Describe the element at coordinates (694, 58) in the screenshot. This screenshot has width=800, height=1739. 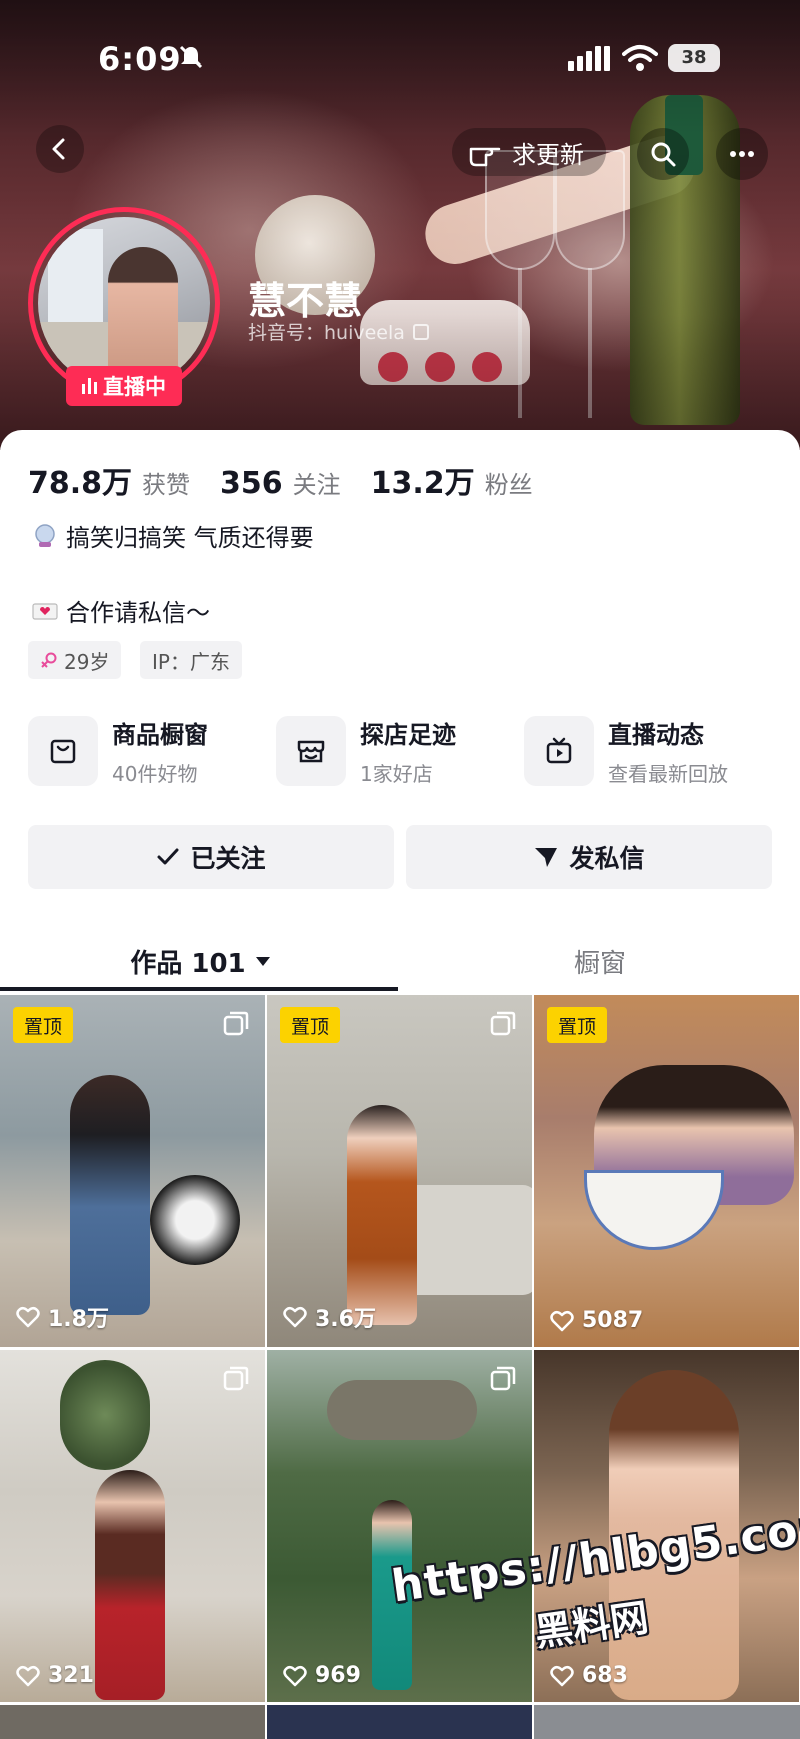
I see `battery-indicator: 38` at that location.